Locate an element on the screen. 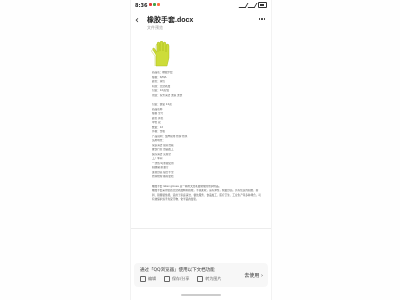  app-bar: ‹ 橡胶手套.docx 文件预览 is located at coordinates (201, 22).